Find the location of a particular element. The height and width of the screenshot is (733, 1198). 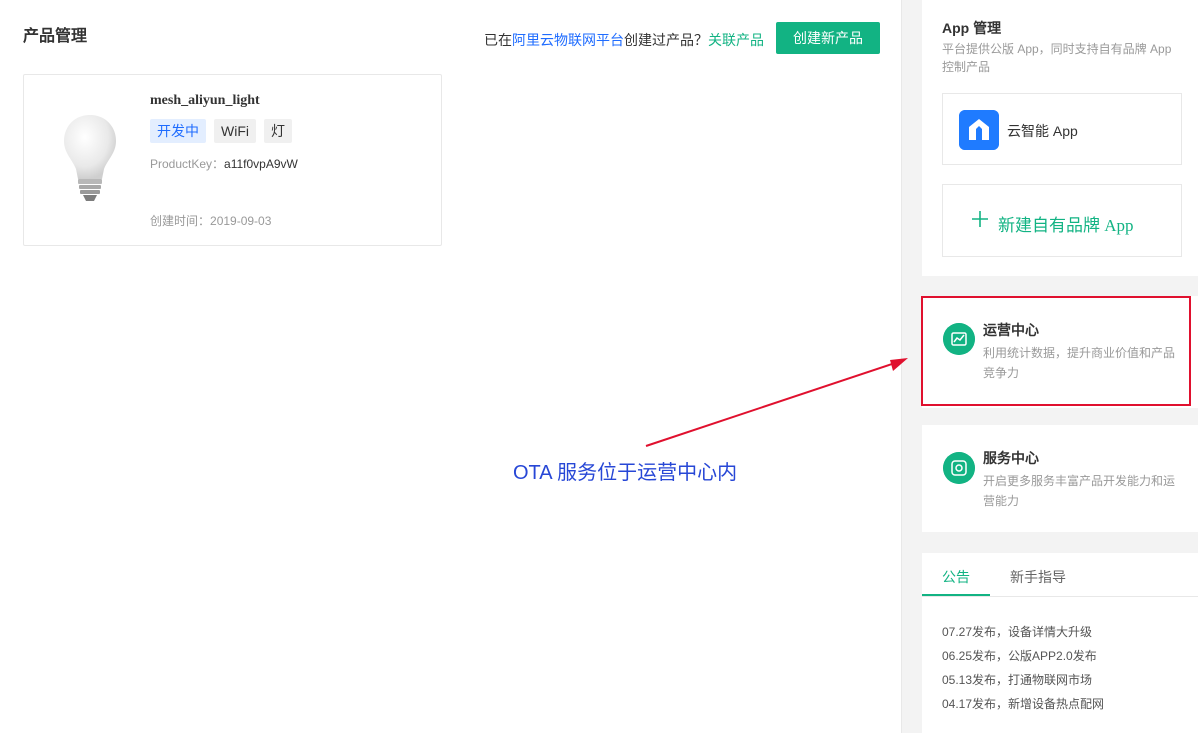

created-time: 创建时间：2019-09-03 is located at coordinates (210, 220).